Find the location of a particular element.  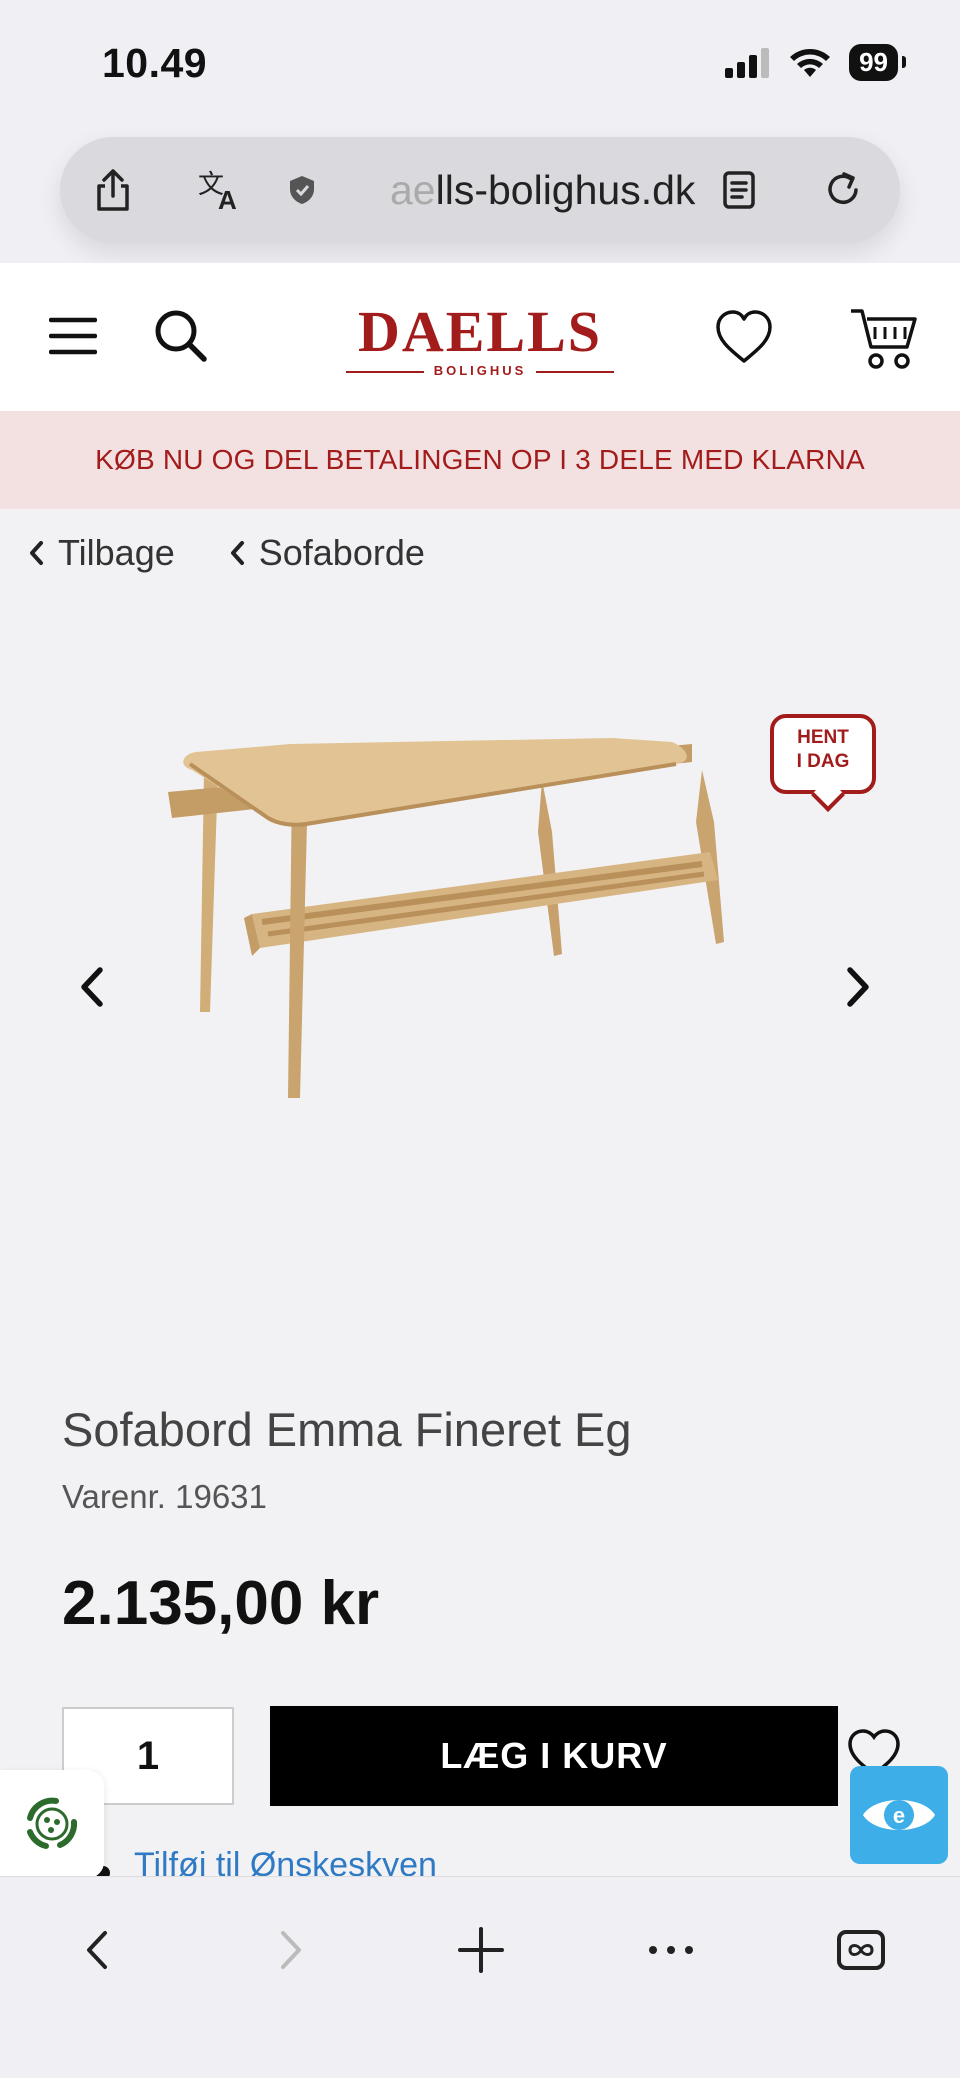

logo-subtitle: BOLIGHUS is located at coordinates (480, 370).